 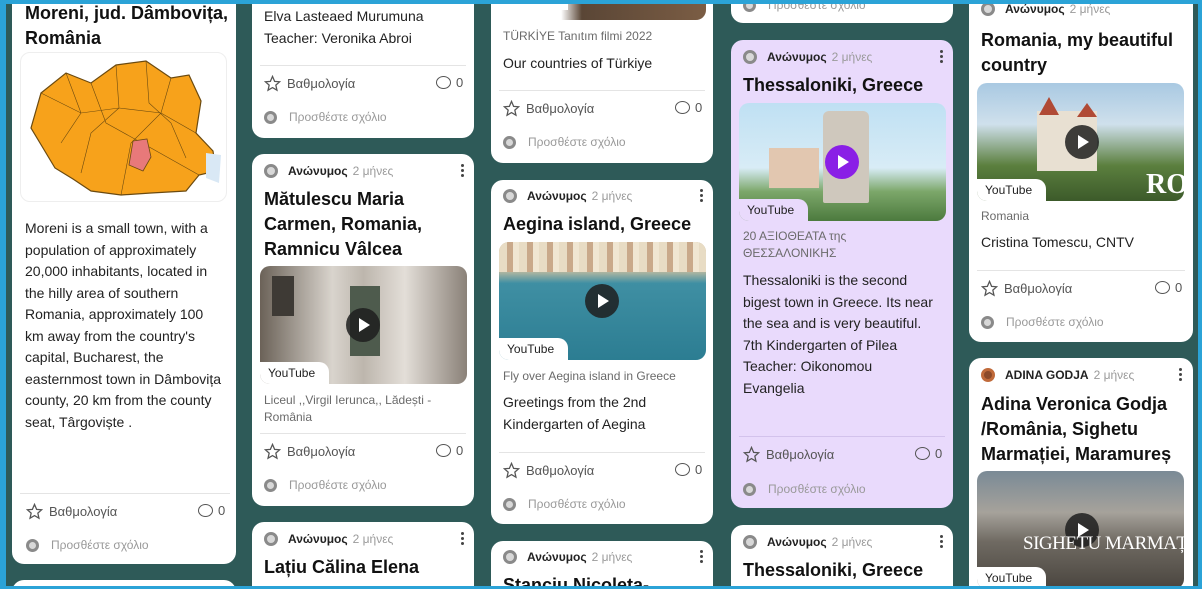 I want to click on author-name: ADINA GODJA, so click(x=1047, y=375).